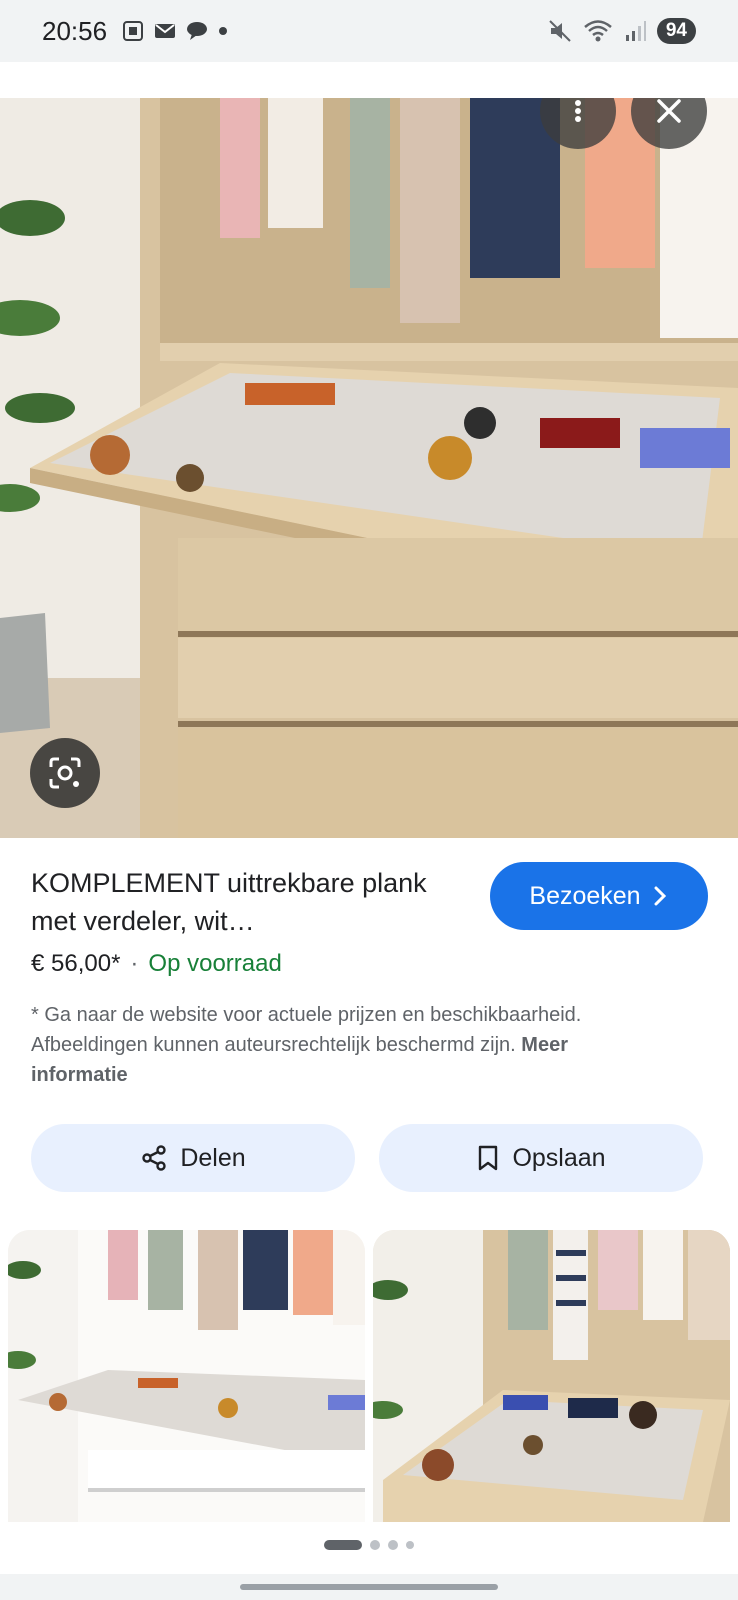 The height and width of the screenshot is (1600, 738). What do you see at coordinates (369, 1545) in the screenshot?
I see `image-pager` at bounding box center [369, 1545].